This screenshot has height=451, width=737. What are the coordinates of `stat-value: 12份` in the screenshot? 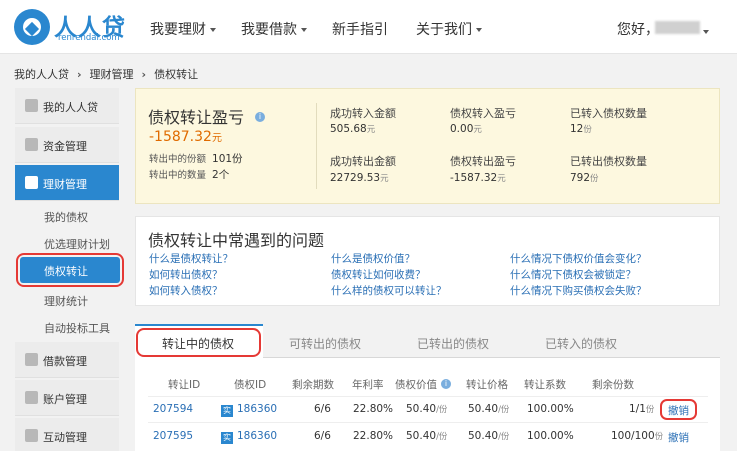 It's located at (581, 129).